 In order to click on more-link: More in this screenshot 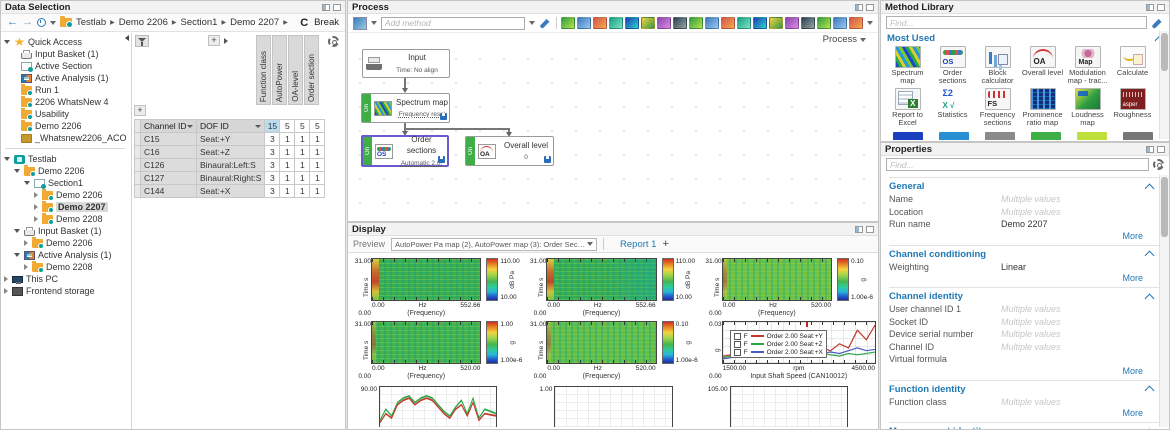, I will do `click(1024, 414)`.